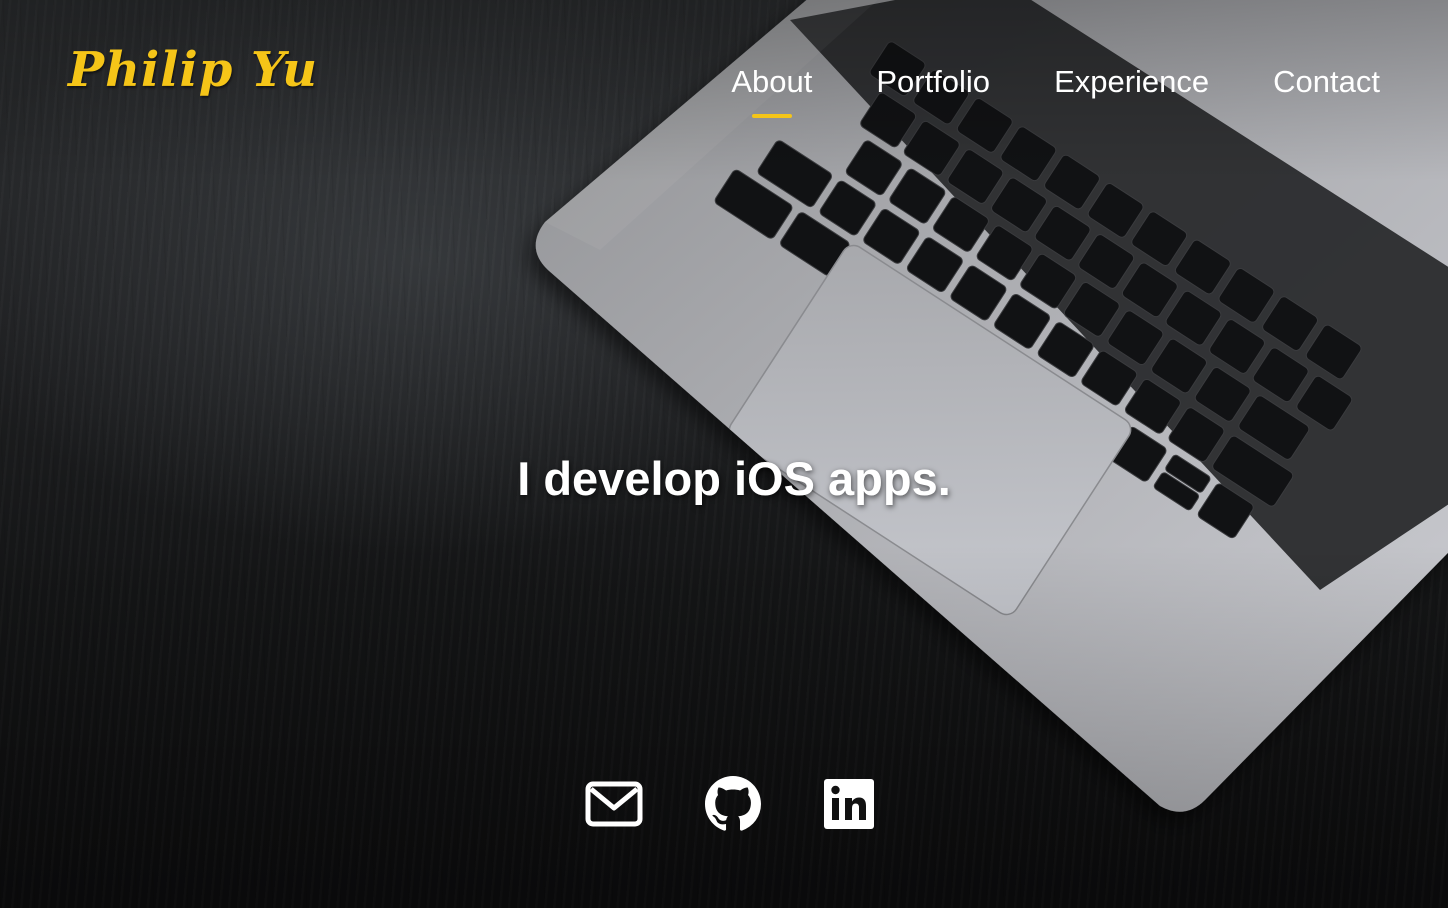 This screenshot has width=1448, height=908. I want to click on linkedin-icon-glyph, so click(849, 804).